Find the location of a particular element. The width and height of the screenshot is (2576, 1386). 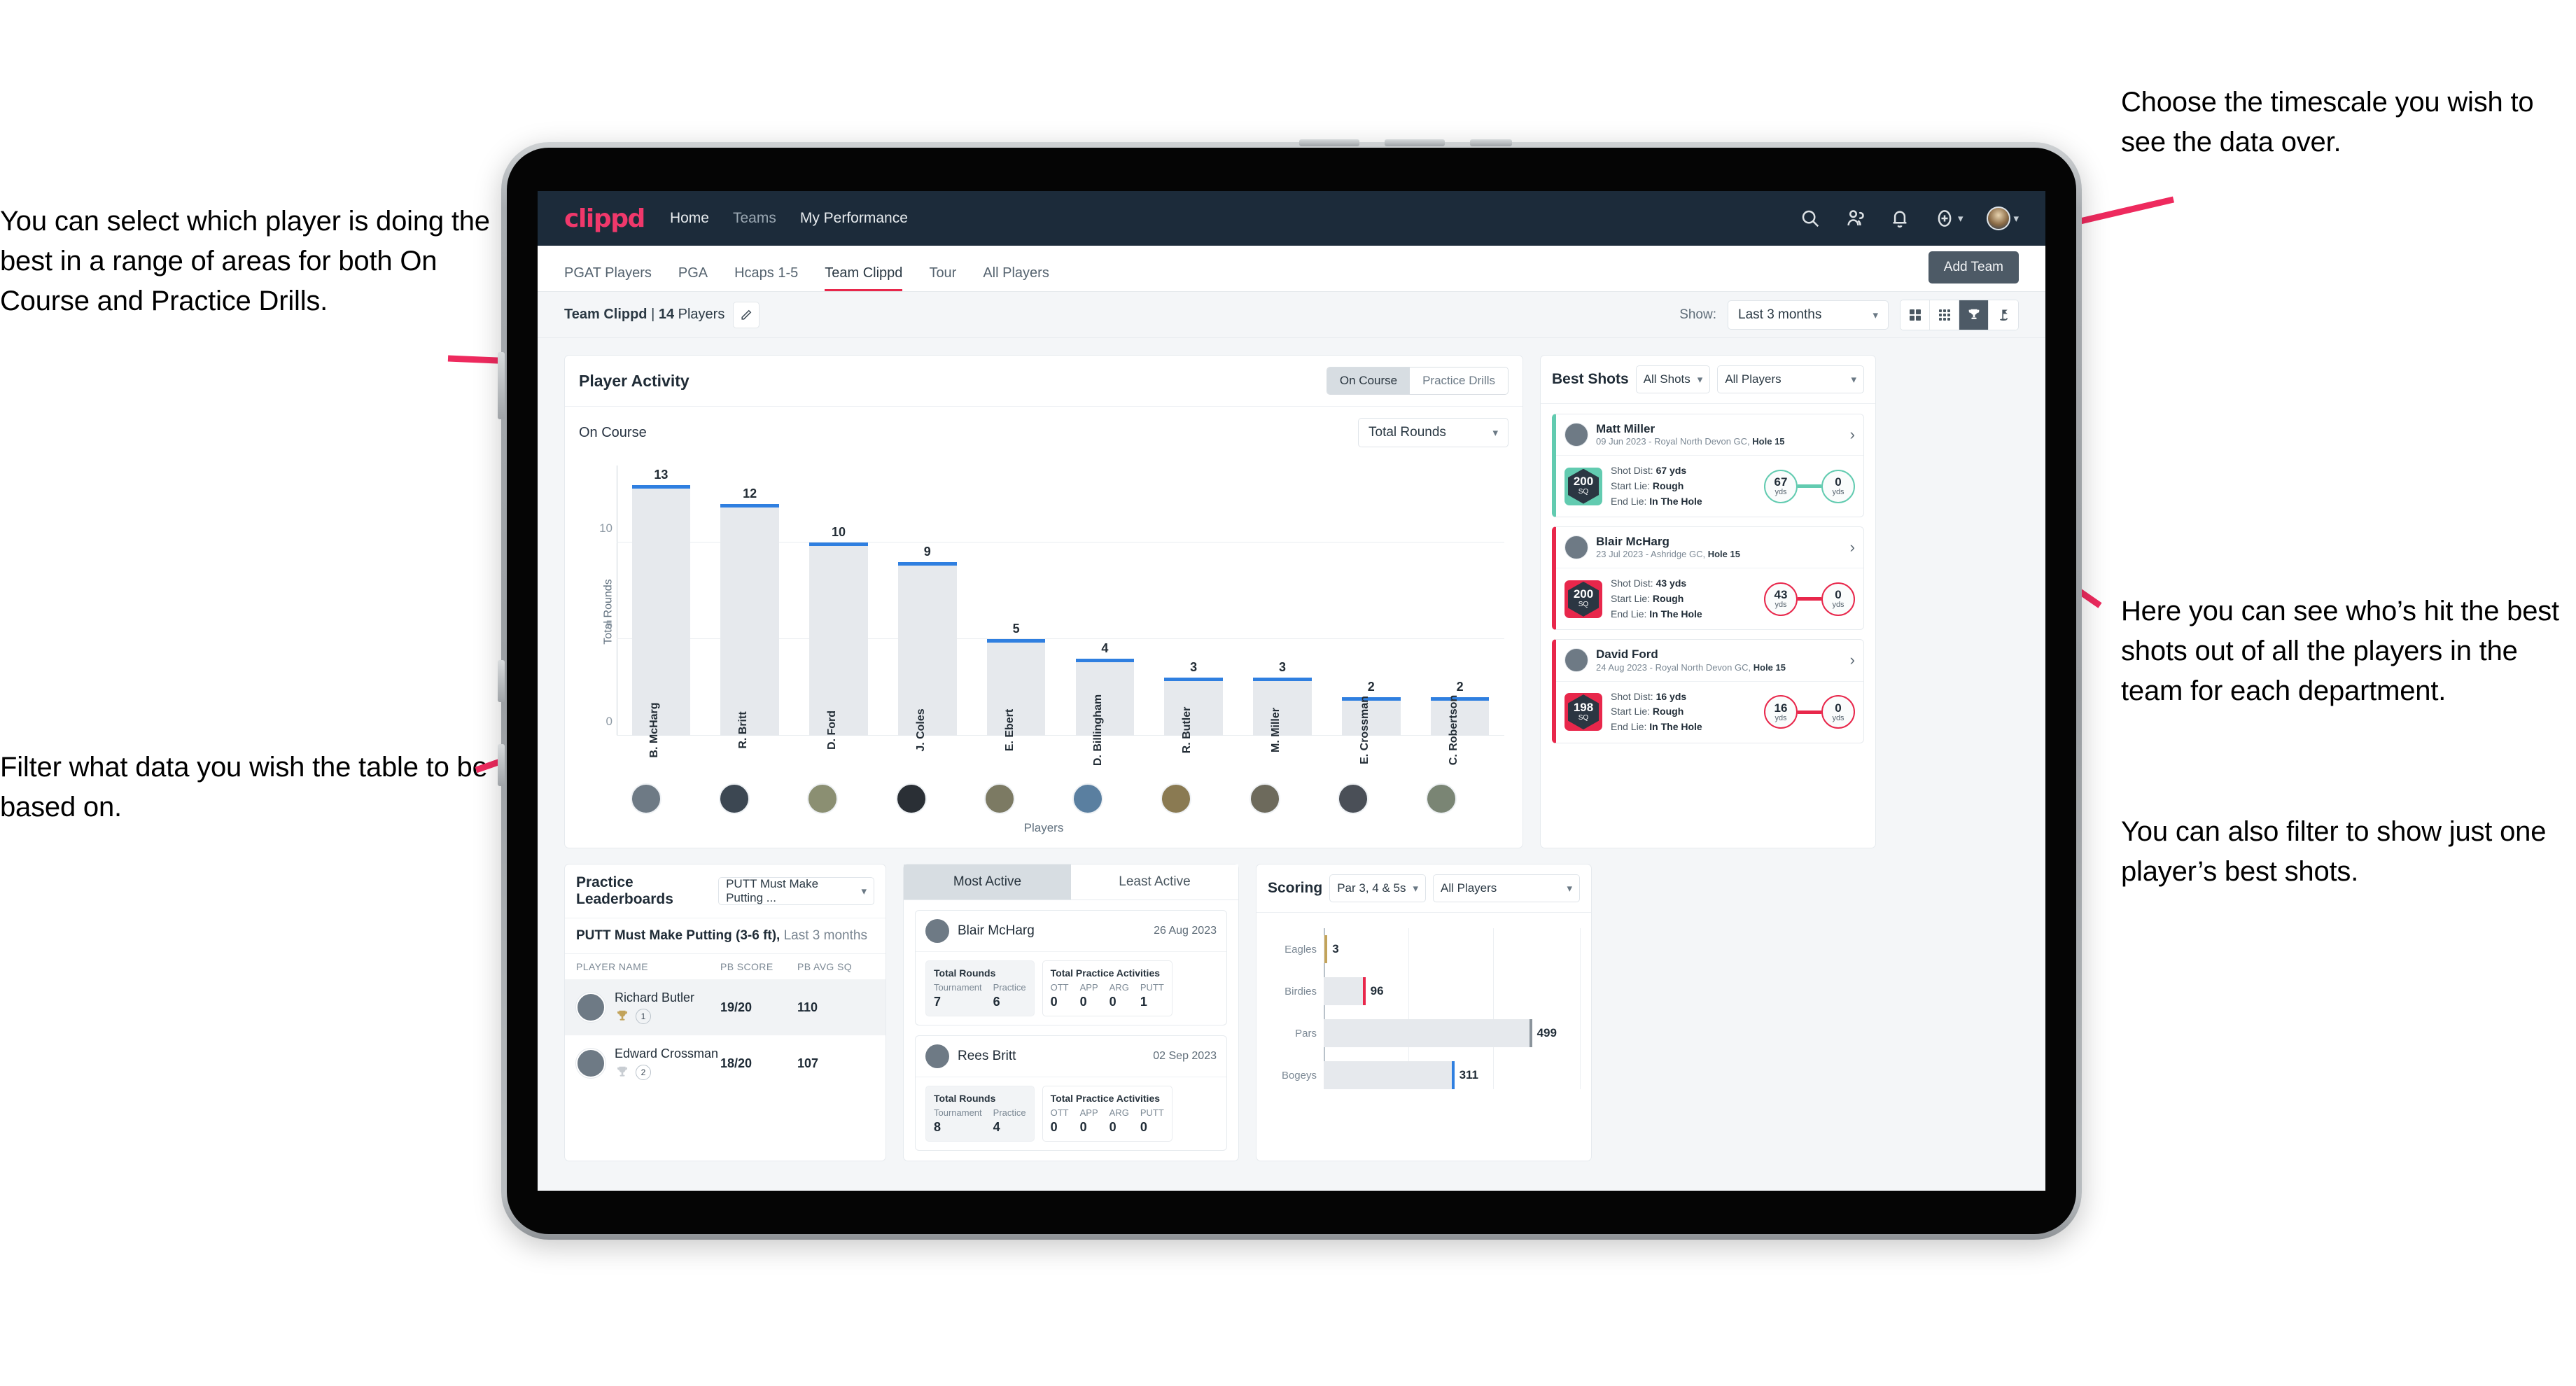

timescale-select: Last 3 months ▾ is located at coordinates (1808, 315).